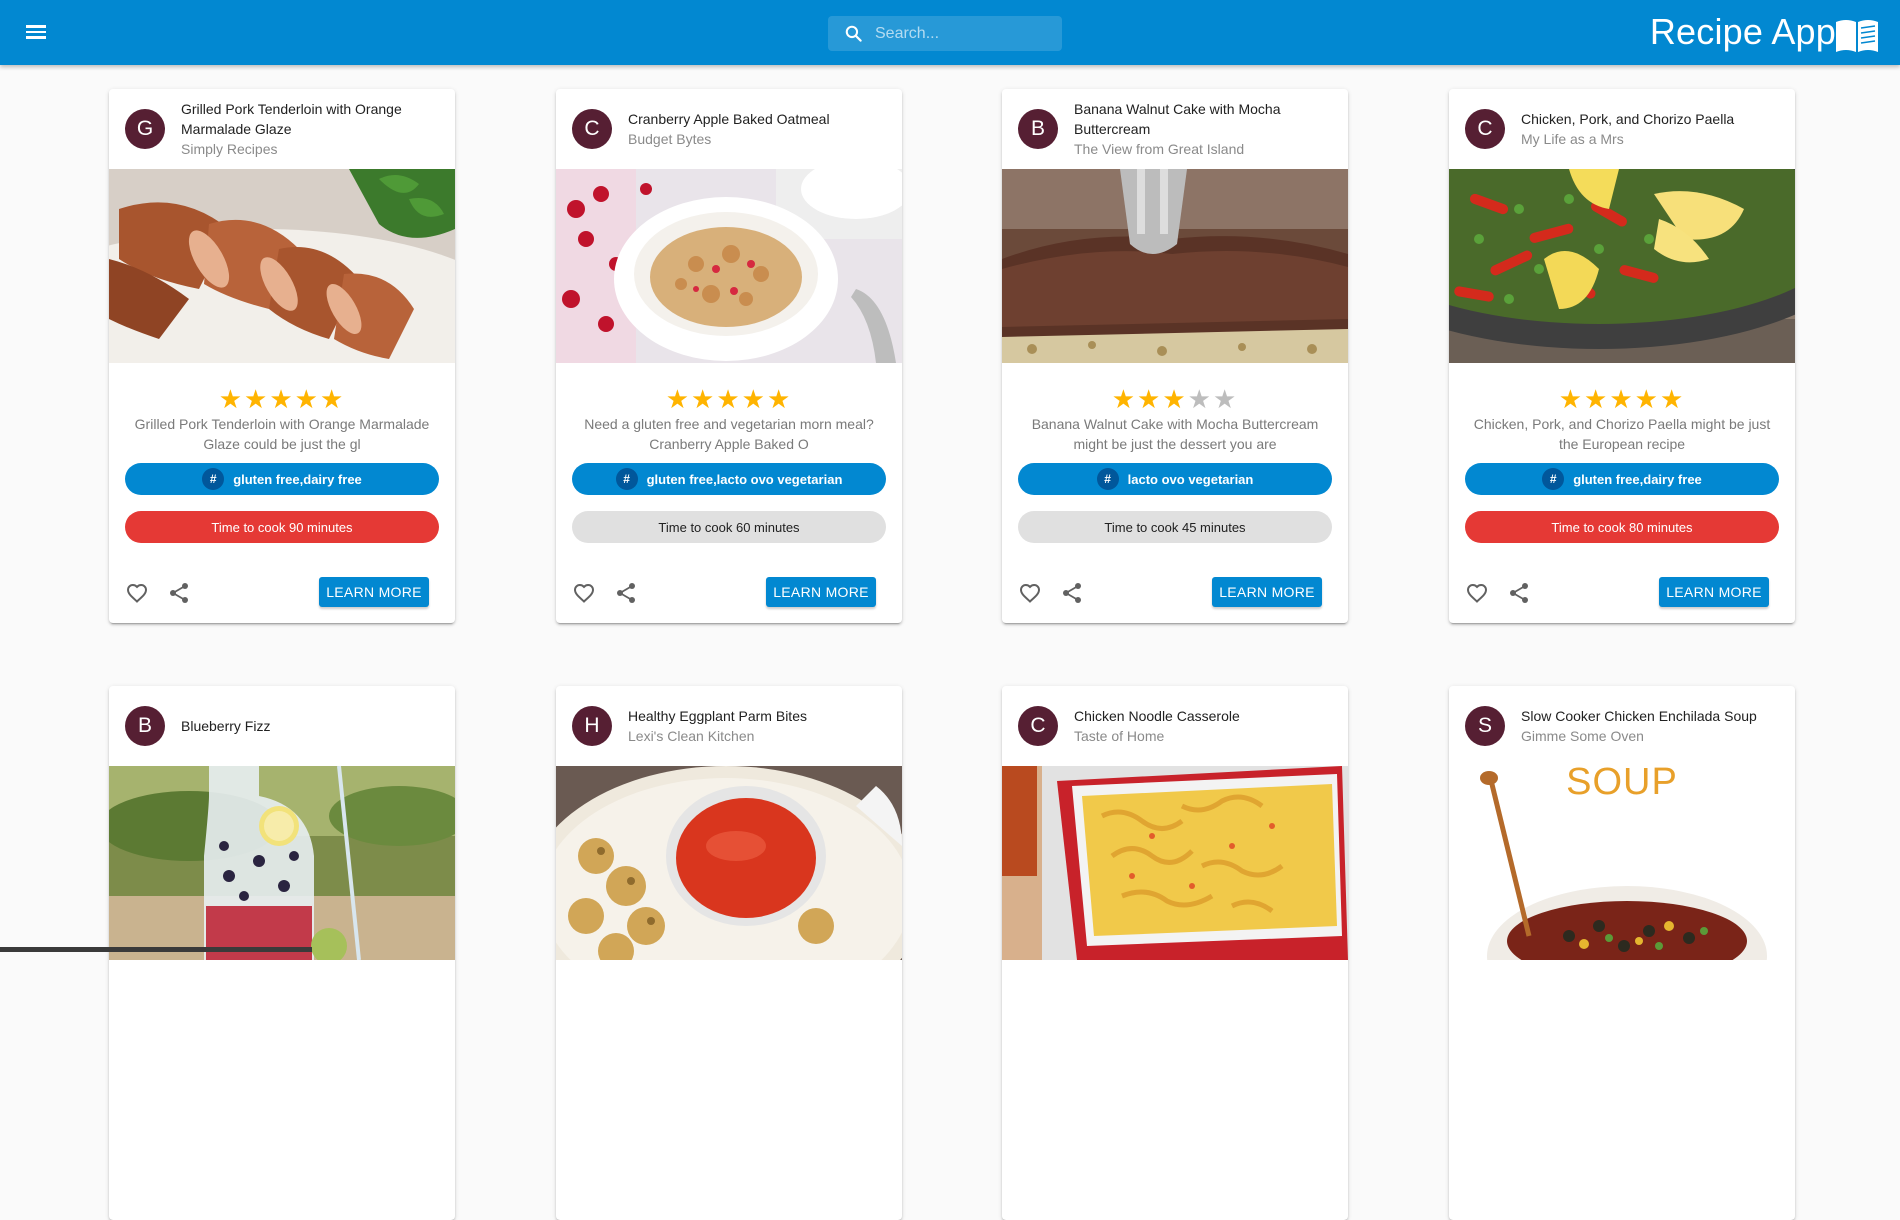 The image size is (1900, 1220). Describe the element at coordinates (145, 129) in the screenshot. I see `avatar: G` at that location.